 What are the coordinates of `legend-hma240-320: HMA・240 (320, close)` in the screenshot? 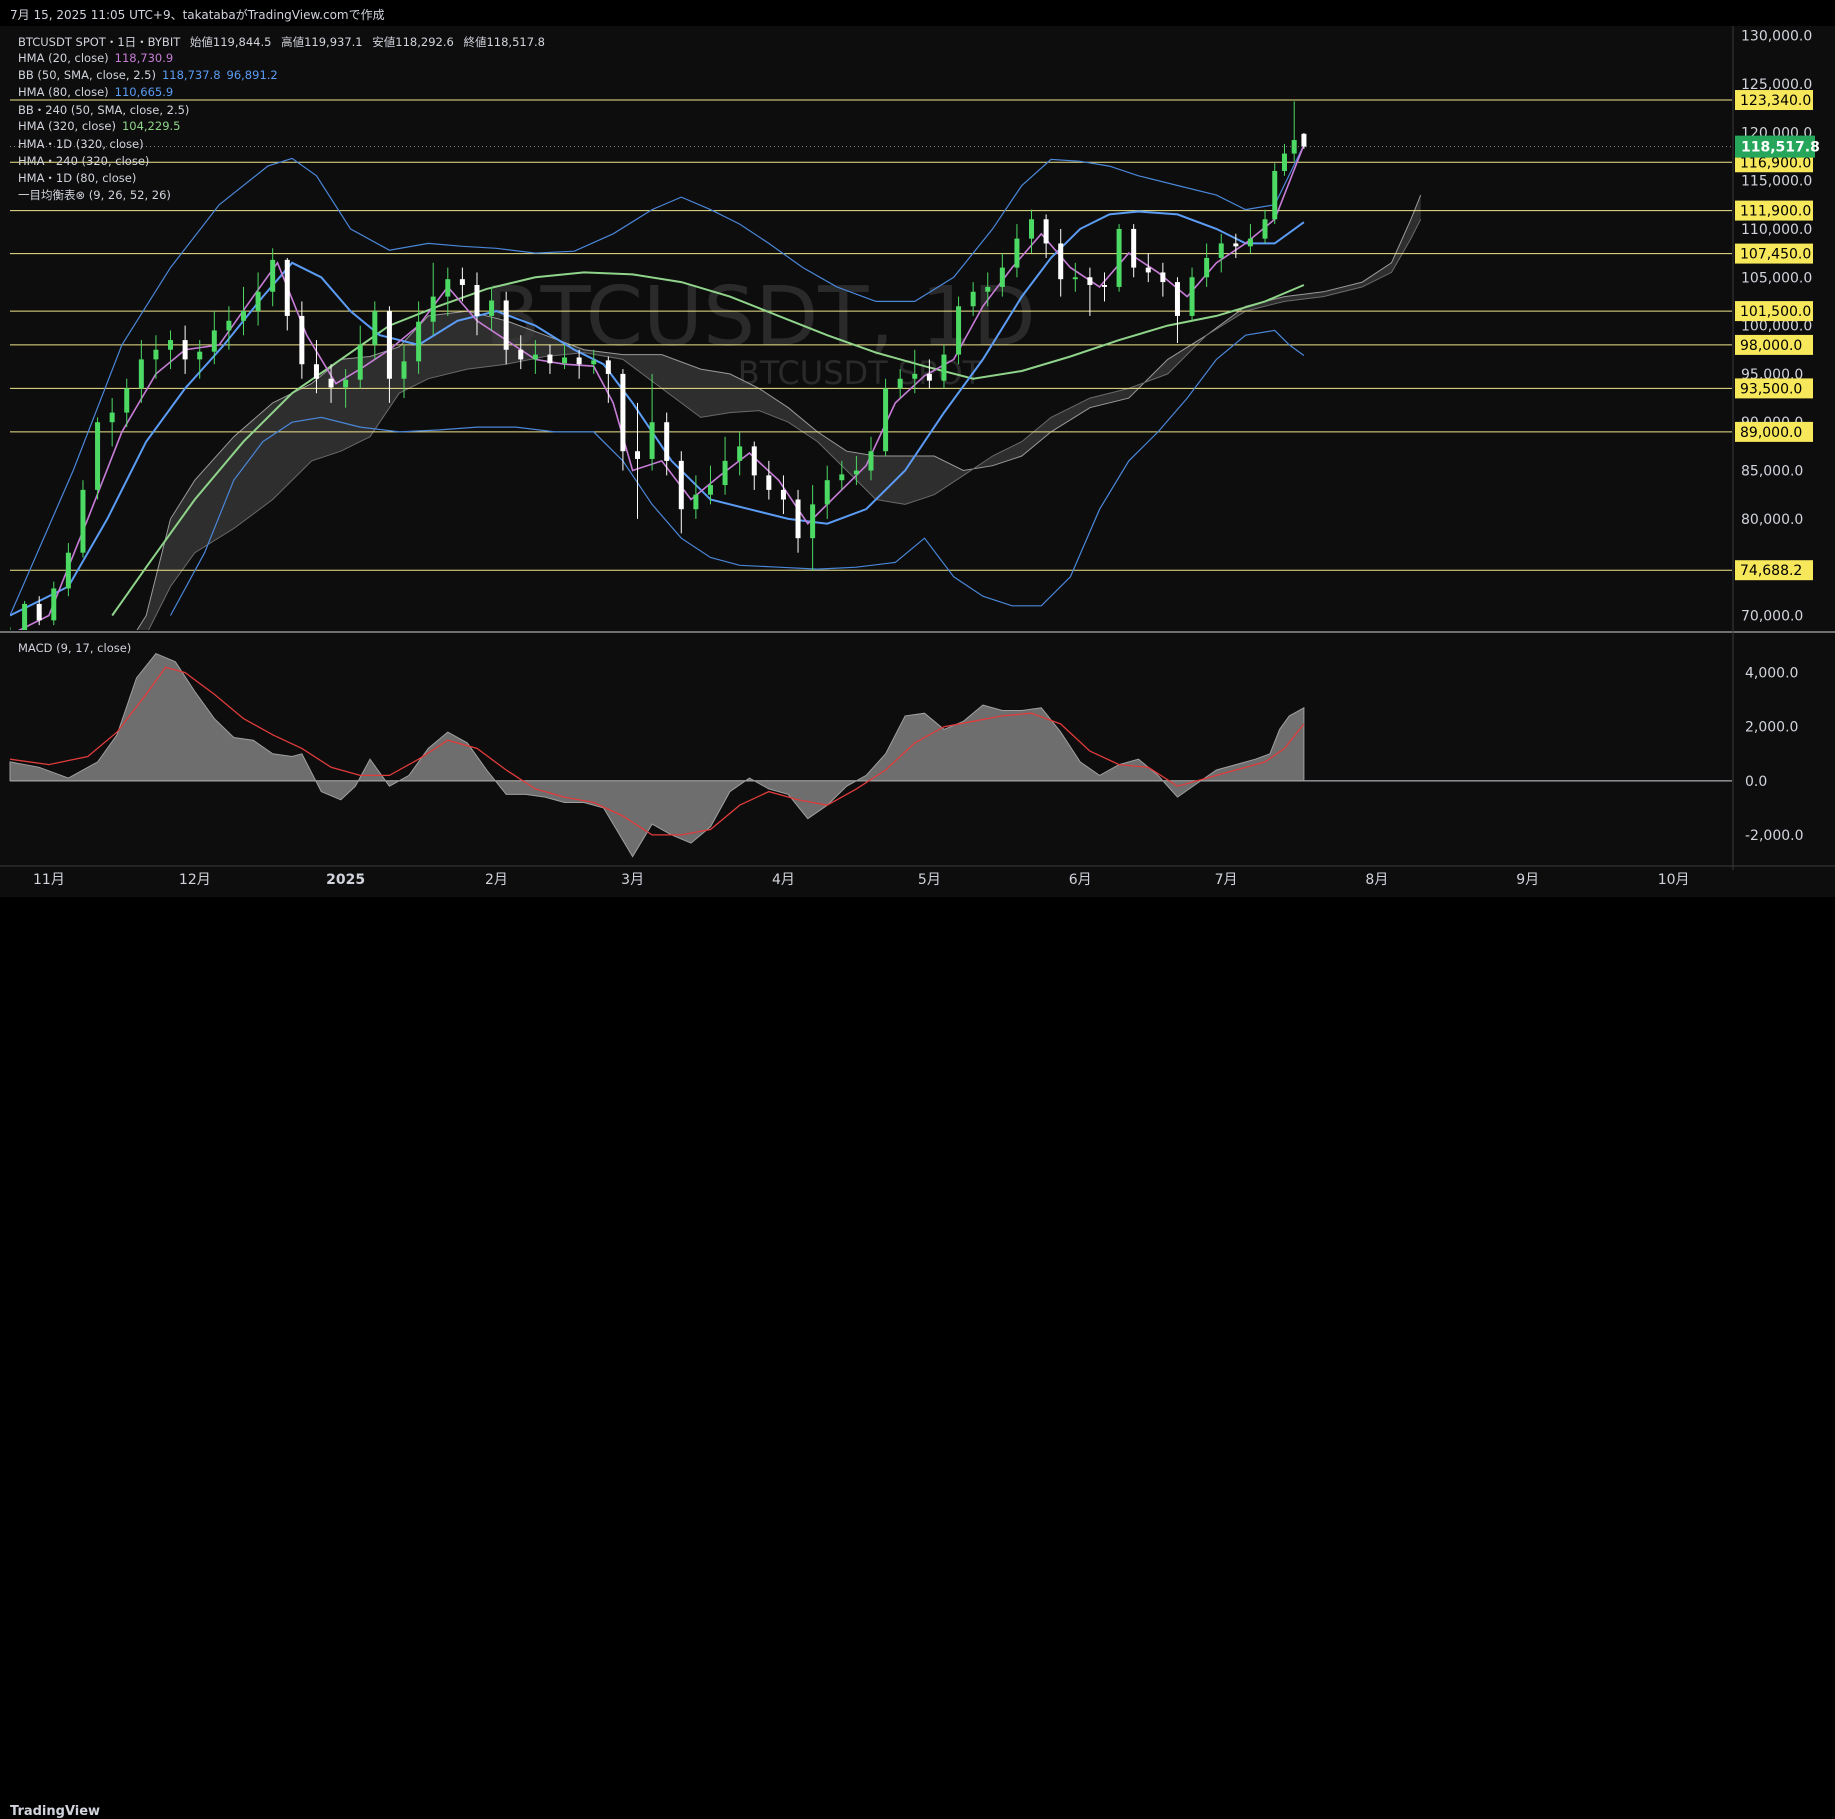 It's located at (83, 161).